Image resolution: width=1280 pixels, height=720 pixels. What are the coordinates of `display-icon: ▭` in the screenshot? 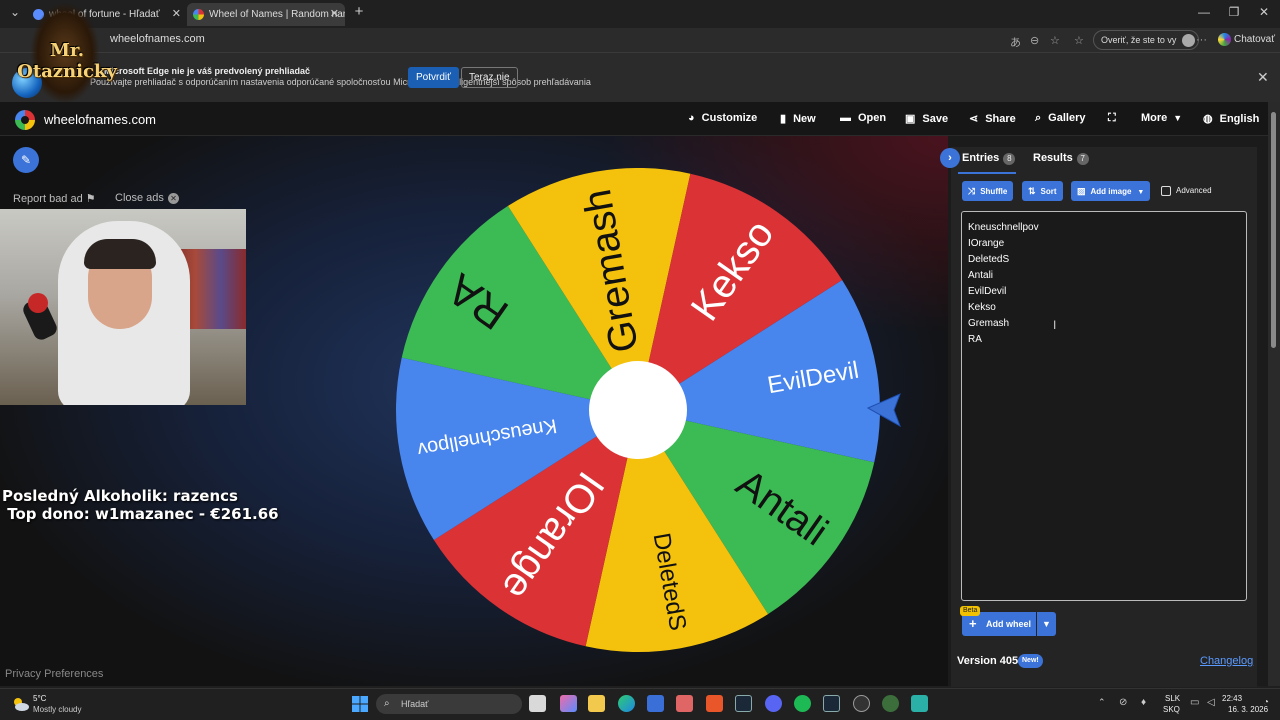 It's located at (1194, 702).